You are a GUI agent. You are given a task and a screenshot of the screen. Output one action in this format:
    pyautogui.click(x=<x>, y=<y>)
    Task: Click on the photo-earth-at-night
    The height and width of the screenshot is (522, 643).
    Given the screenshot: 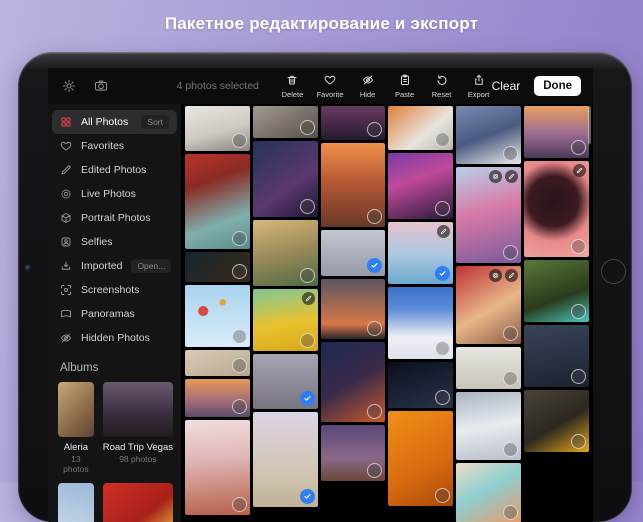 What is the action you would take?
    pyautogui.click(x=421, y=385)
    